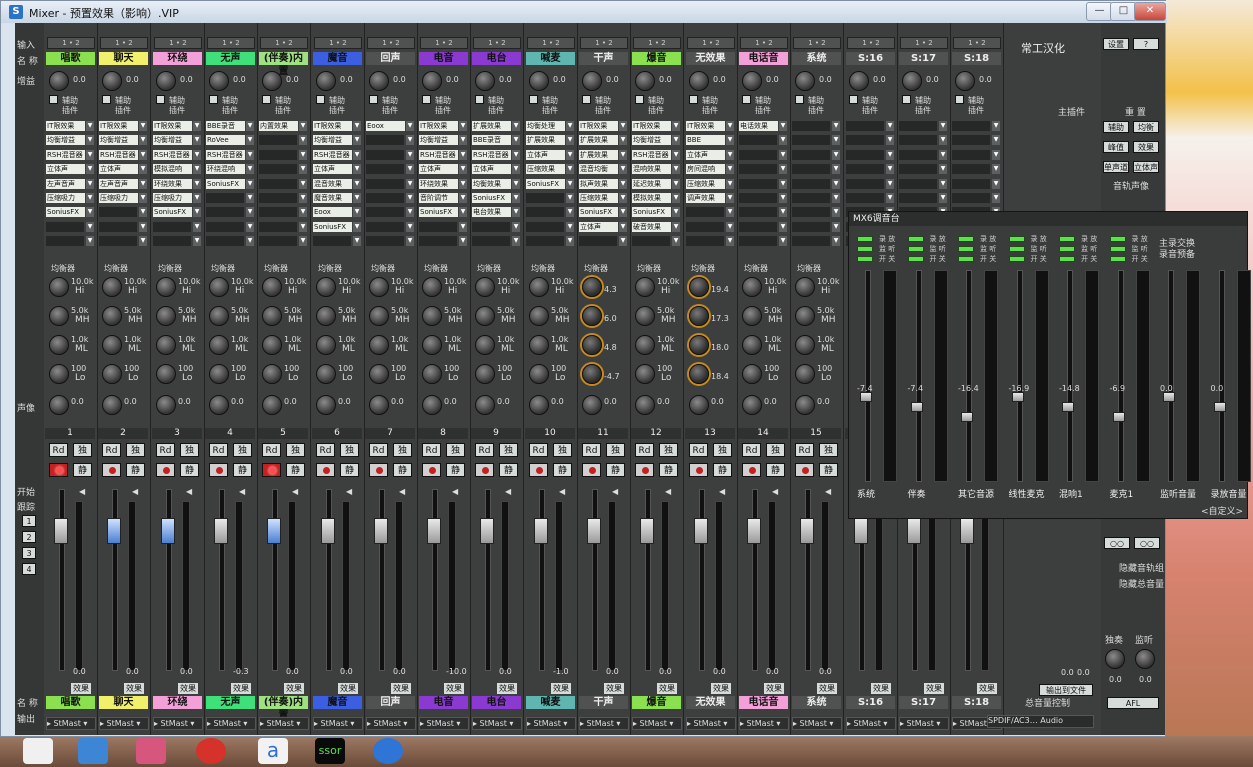 This screenshot has height=767, width=1253. I want to click on plugin-slot: RSH混音器, so click(491, 154).